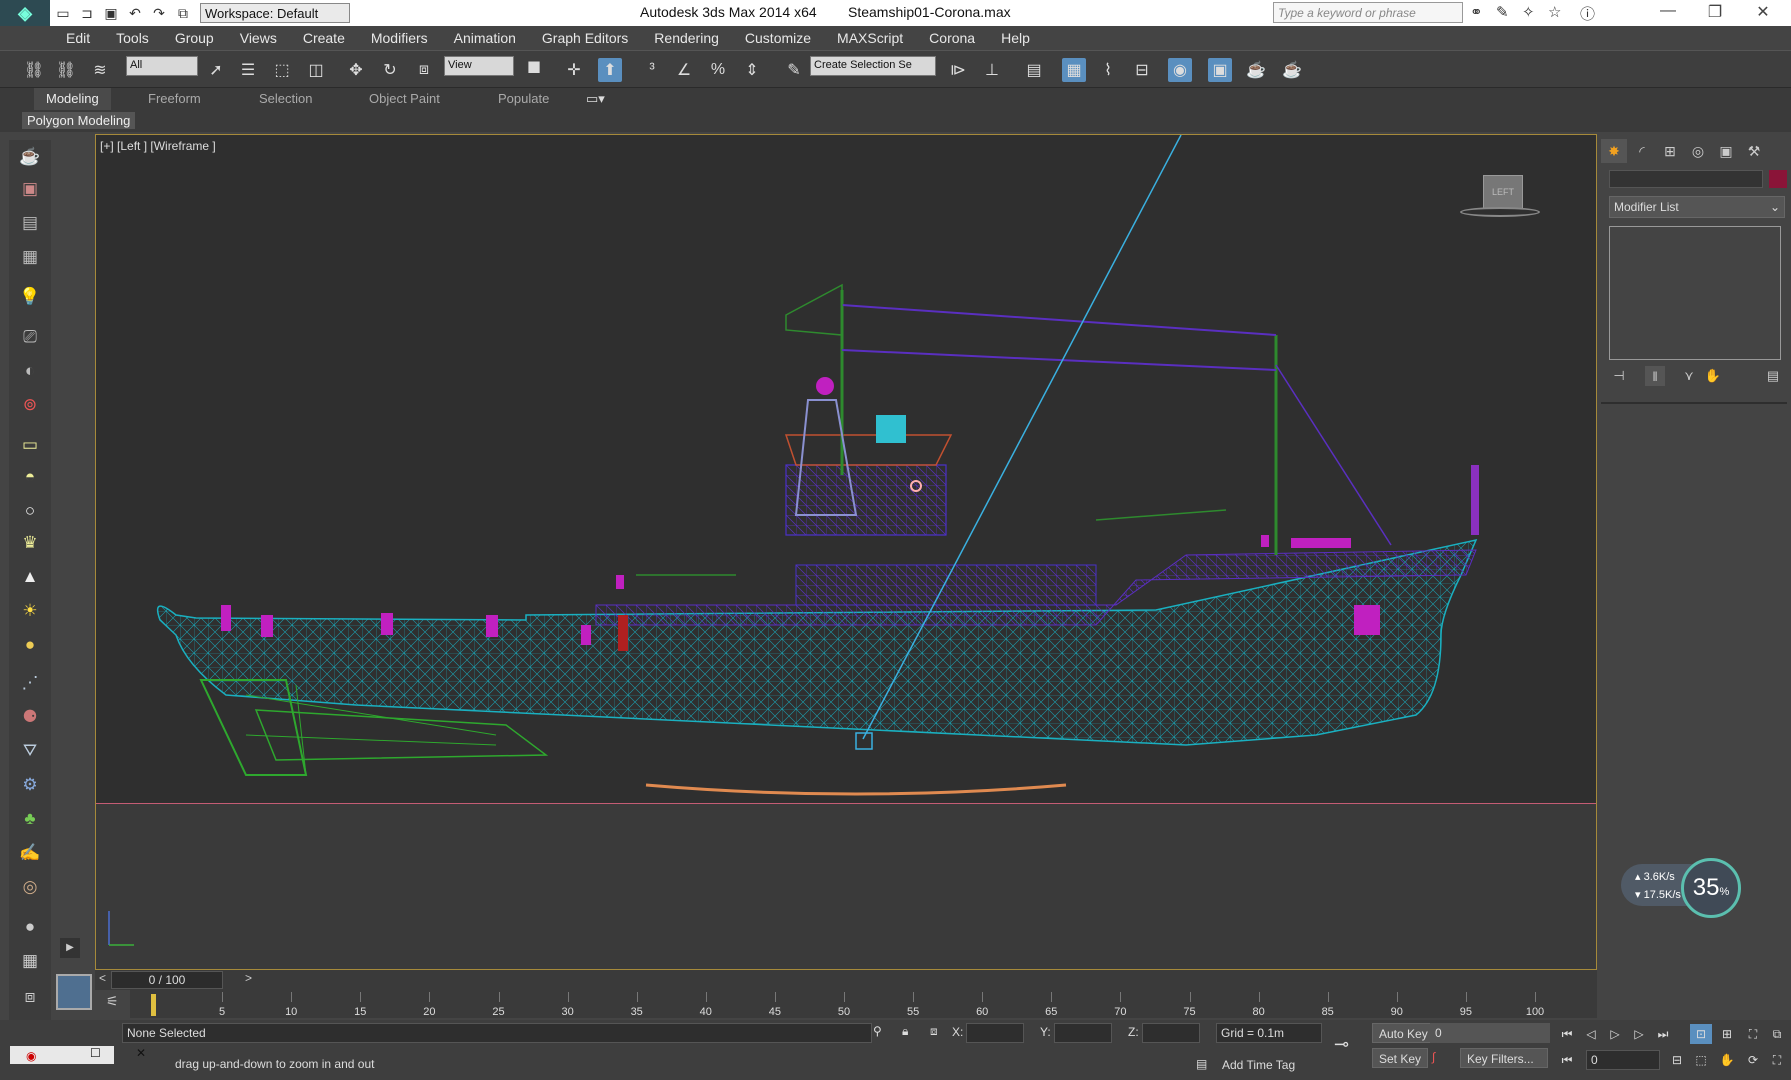 The height and width of the screenshot is (1080, 1791). What do you see at coordinates (1490, 1033) in the screenshot?
I see `key-mode-dropdown: 0` at bounding box center [1490, 1033].